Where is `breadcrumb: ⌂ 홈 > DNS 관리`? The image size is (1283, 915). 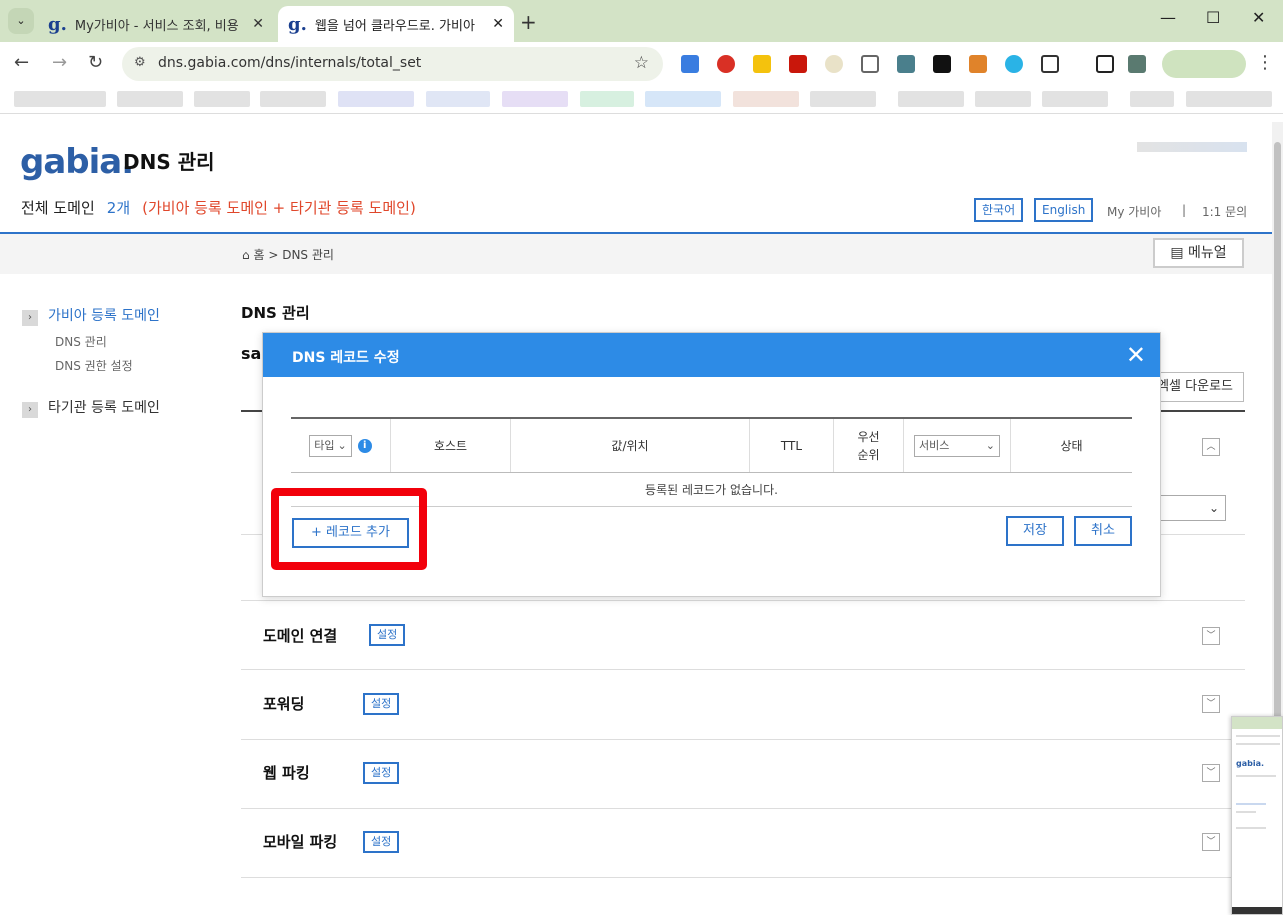
breadcrumb: ⌂ 홈 > DNS 관리 is located at coordinates (288, 254).